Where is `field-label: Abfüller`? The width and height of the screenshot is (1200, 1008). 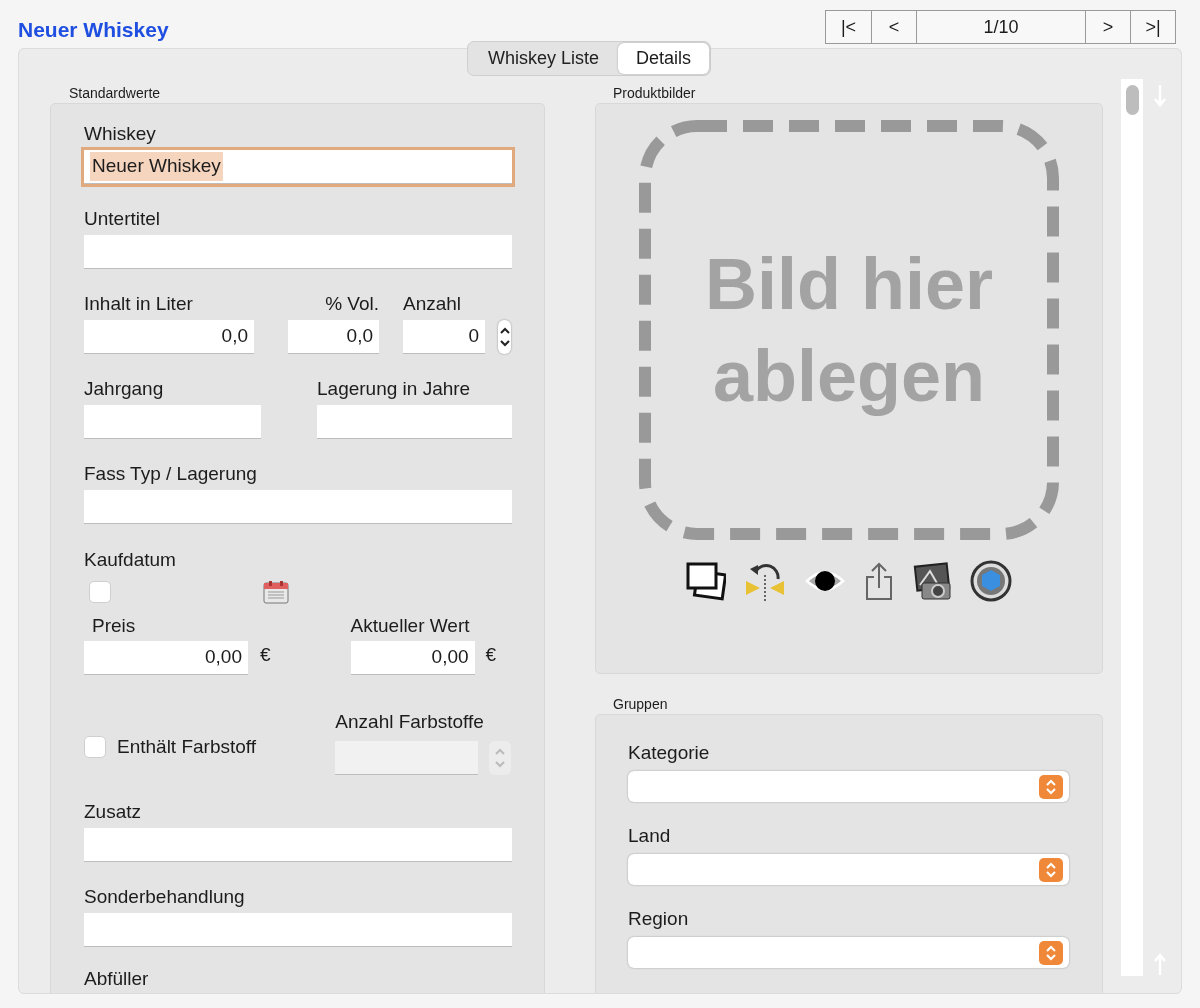
field-label: Abfüller is located at coordinates (116, 979).